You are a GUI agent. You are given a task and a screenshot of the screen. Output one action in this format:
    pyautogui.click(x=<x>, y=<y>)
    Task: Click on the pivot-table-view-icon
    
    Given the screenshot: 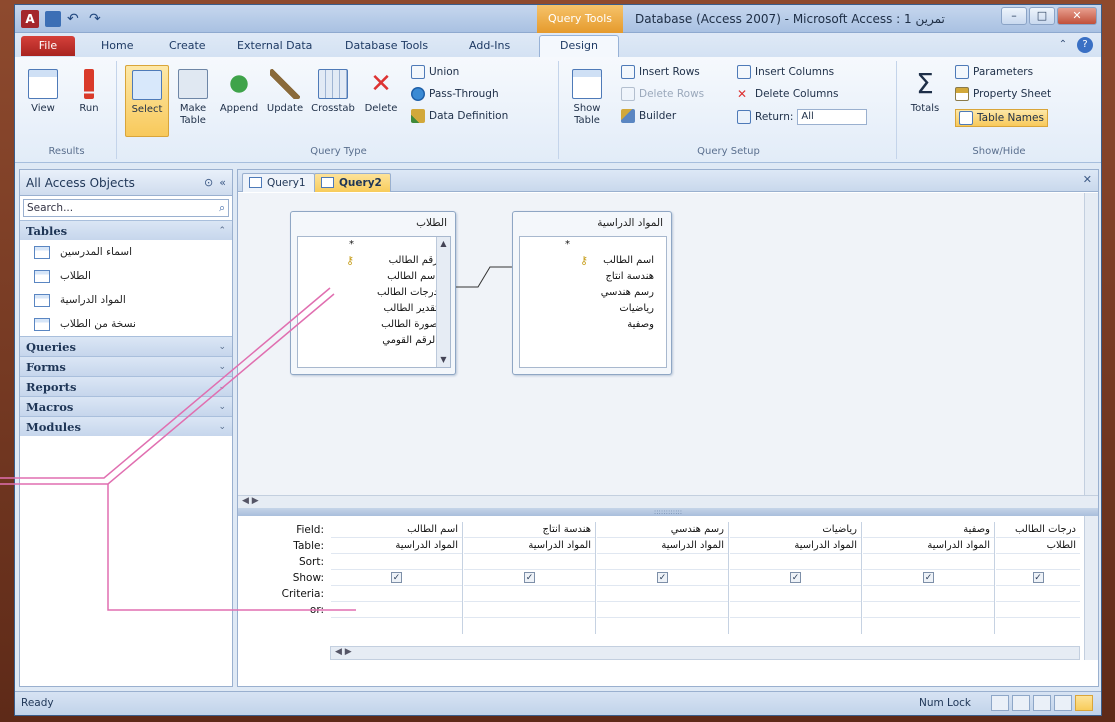 What is the action you would take?
    pyautogui.click(x=1021, y=703)
    